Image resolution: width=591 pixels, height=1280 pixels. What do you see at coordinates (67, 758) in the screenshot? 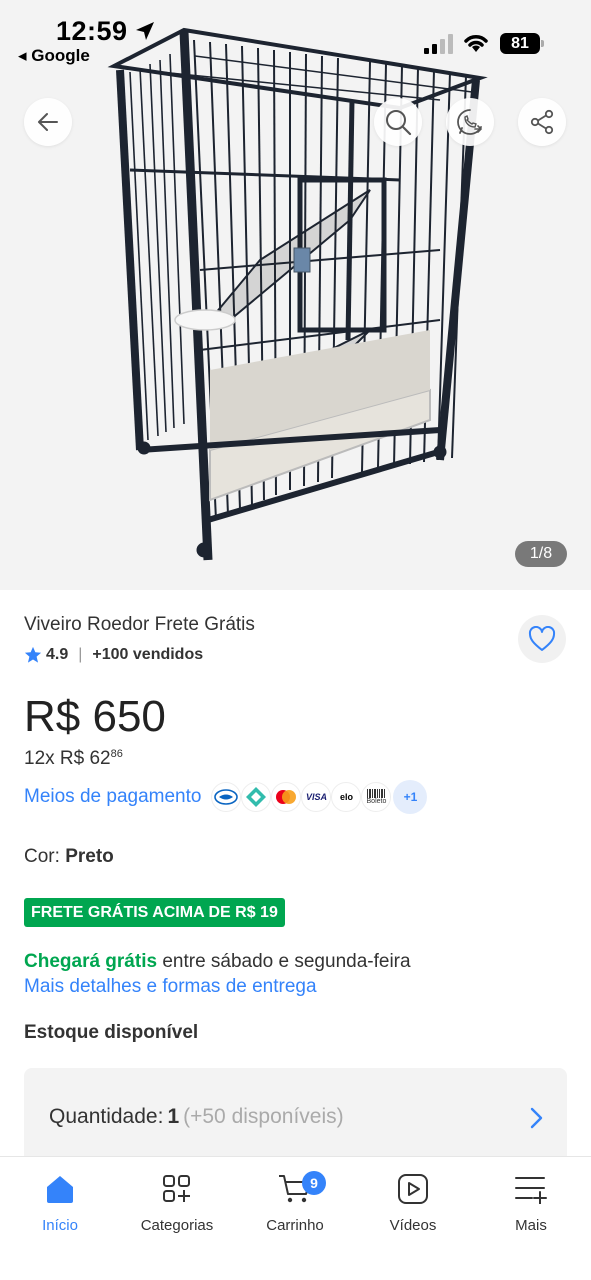
I see `installments-amount: 12x R$ 62` at bounding box center [67, 758].